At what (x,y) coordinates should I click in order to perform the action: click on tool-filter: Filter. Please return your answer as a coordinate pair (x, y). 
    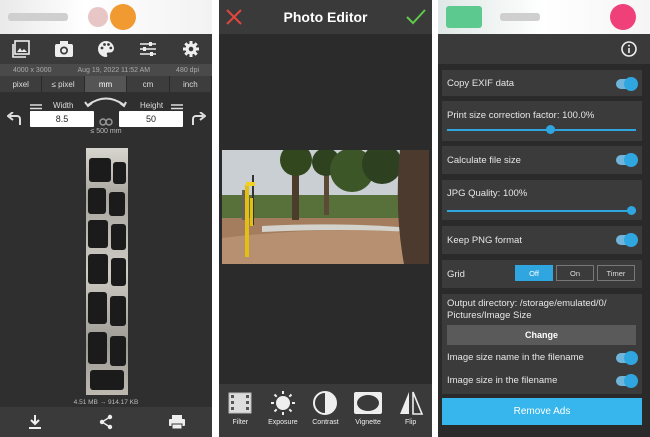
    Looking at the image, I should click on (240, 408).